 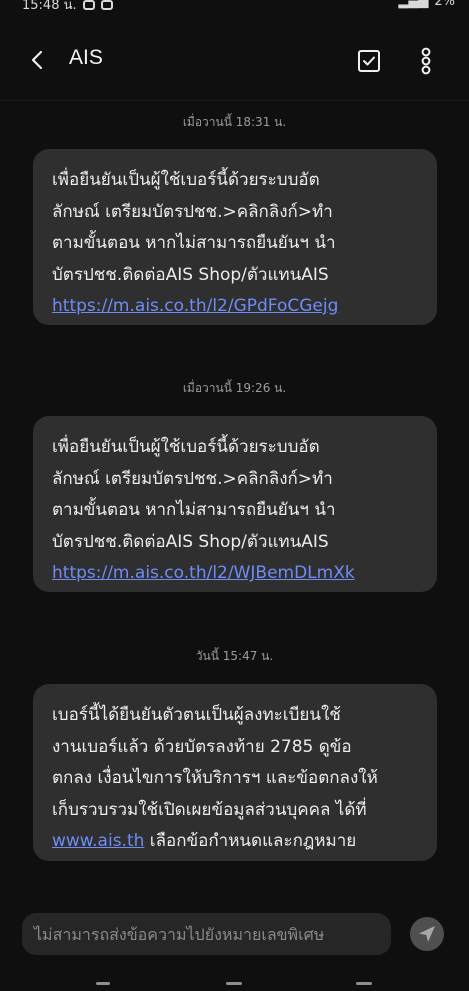 I want to click on conversation-title: AIS, so click(x=86, y=57).